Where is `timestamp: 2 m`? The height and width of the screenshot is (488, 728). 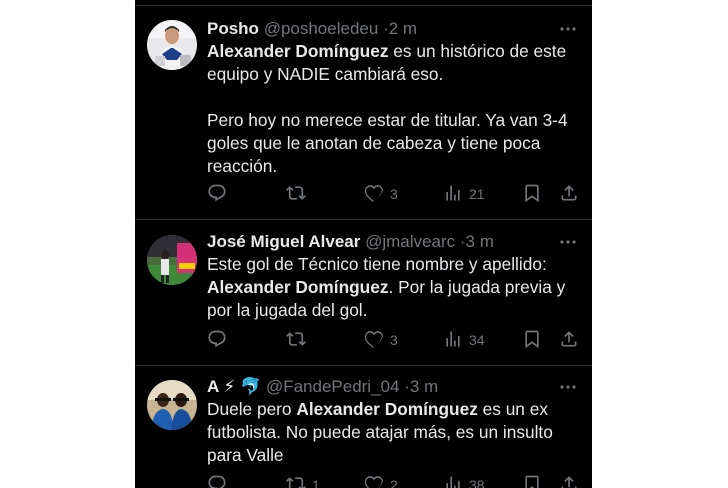 timestamp: 2 m is located at coordinates (403, 28).